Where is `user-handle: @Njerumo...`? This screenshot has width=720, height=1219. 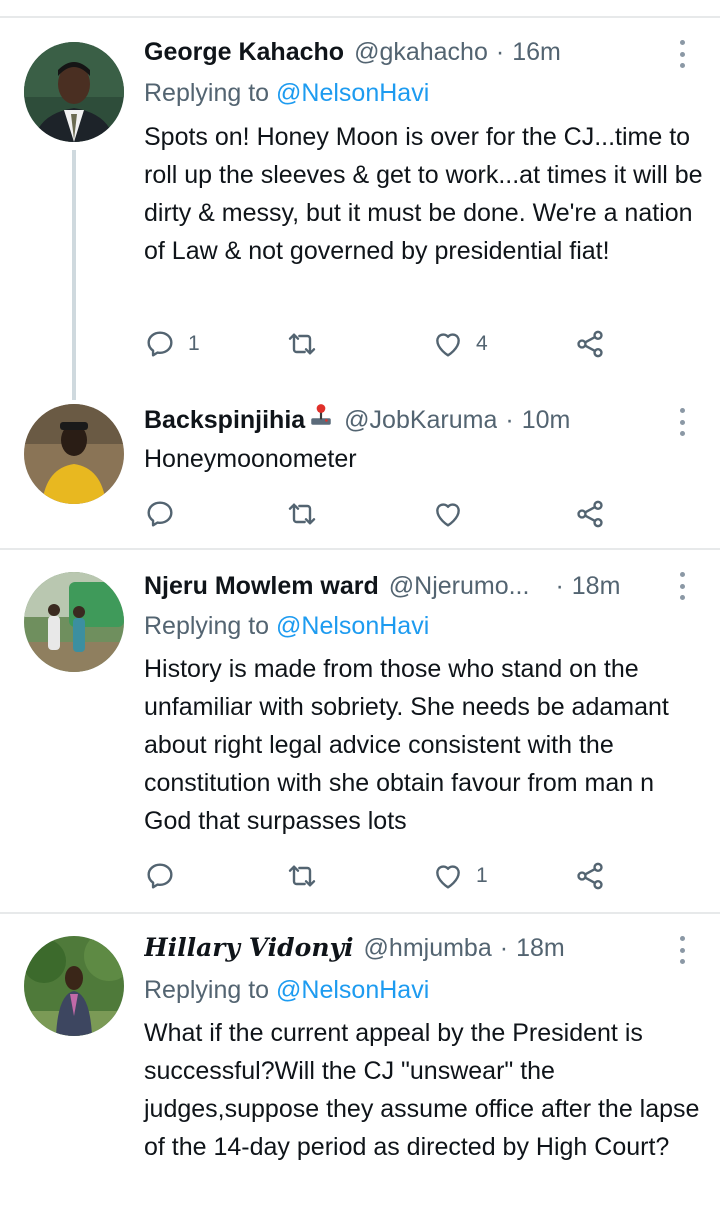
user-handle: @Njerumo... is located at coordinates (459, 586).